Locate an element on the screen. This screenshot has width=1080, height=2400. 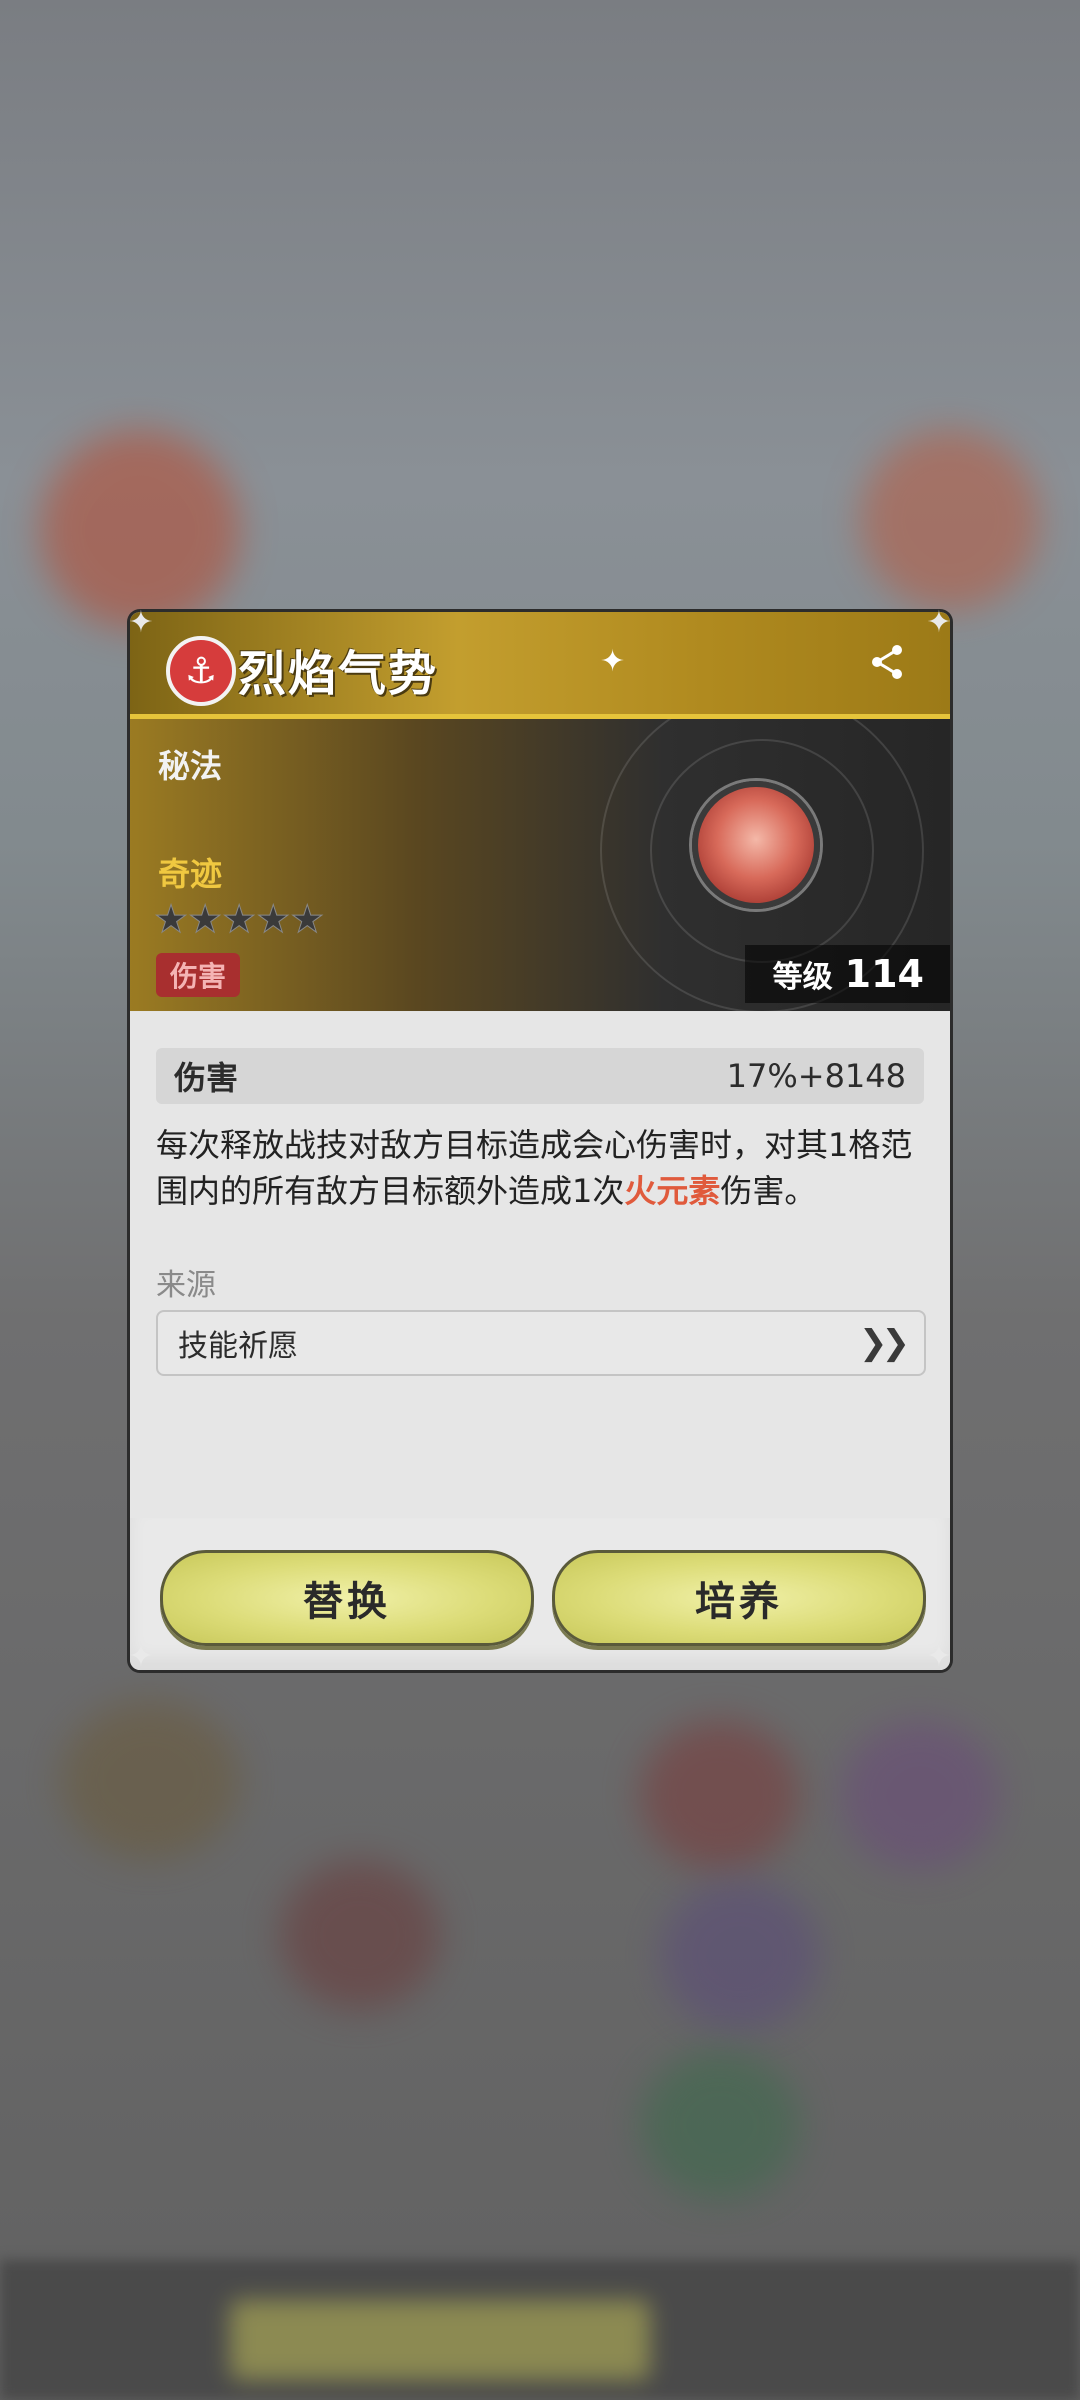
skill-banner: 秘法 奇迹 ★★★★★ 伤害 等级 114 is located at coordinates (540, 865).